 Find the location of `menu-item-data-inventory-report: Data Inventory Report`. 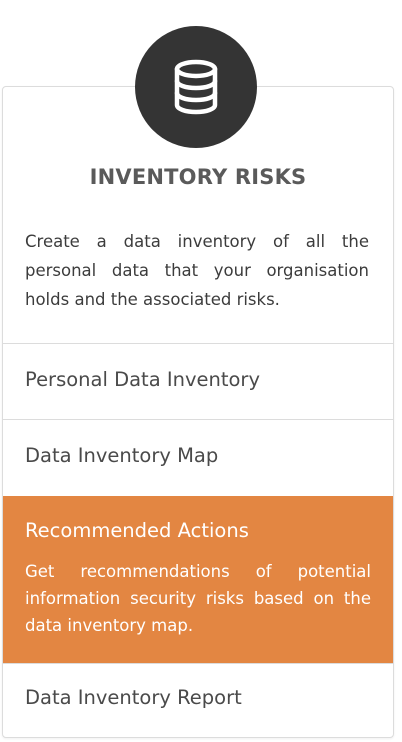

menu-item-data-inventory-report: Data Inventory Report is located at coordinates (198, 700).